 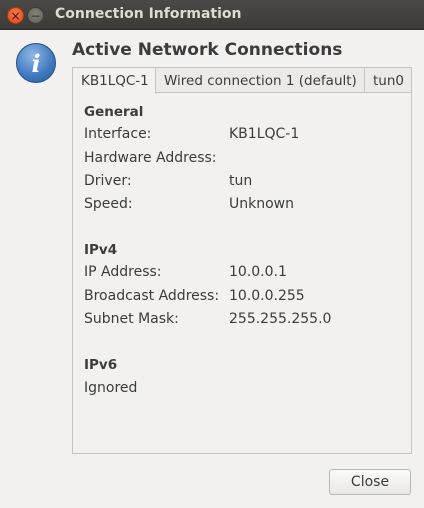 I want to click on ipv6-section-title: IPv6, so click(x=101, y=365).